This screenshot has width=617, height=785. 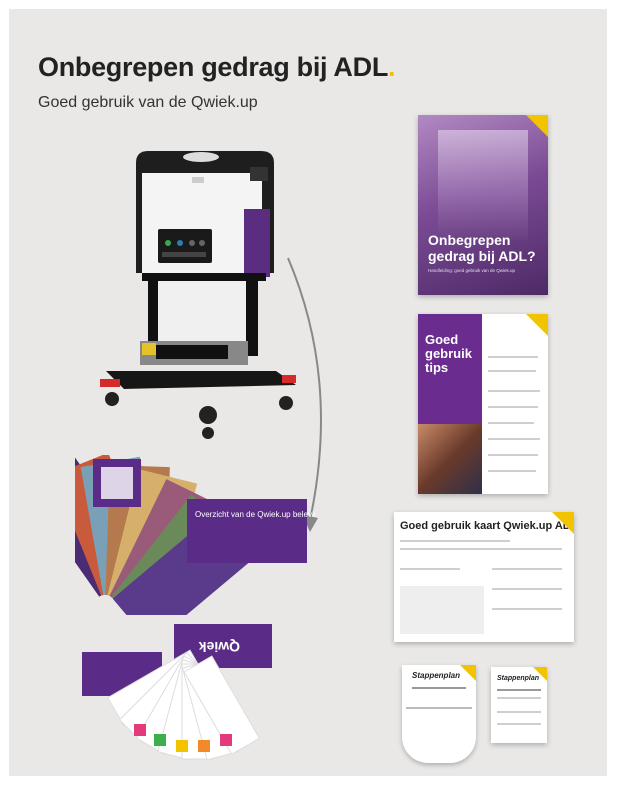 I want to click on stappenplan-door-hanger-image: Stappenplan, so click(x=439, y=714).